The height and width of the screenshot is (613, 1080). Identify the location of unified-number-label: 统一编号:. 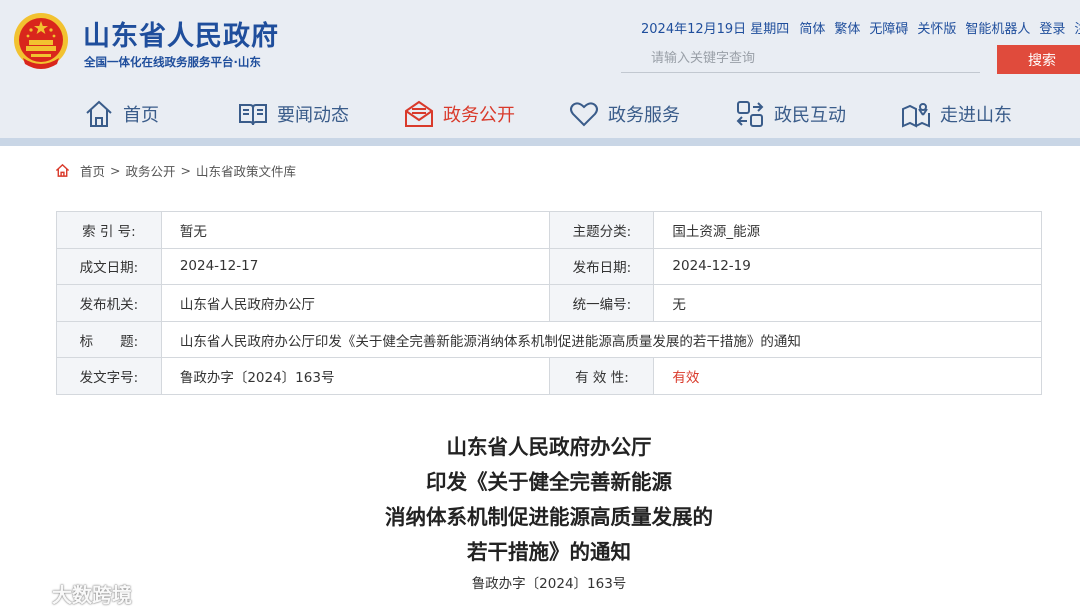
(602, 303).